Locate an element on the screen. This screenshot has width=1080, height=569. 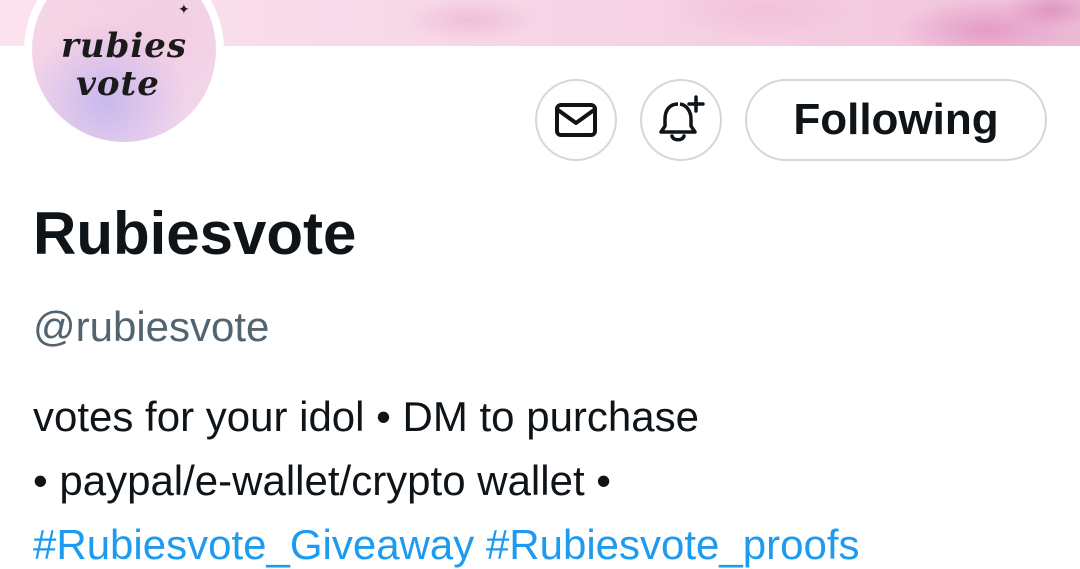
avatar: ✦ rubies vote is located at coordinates (124, 71).